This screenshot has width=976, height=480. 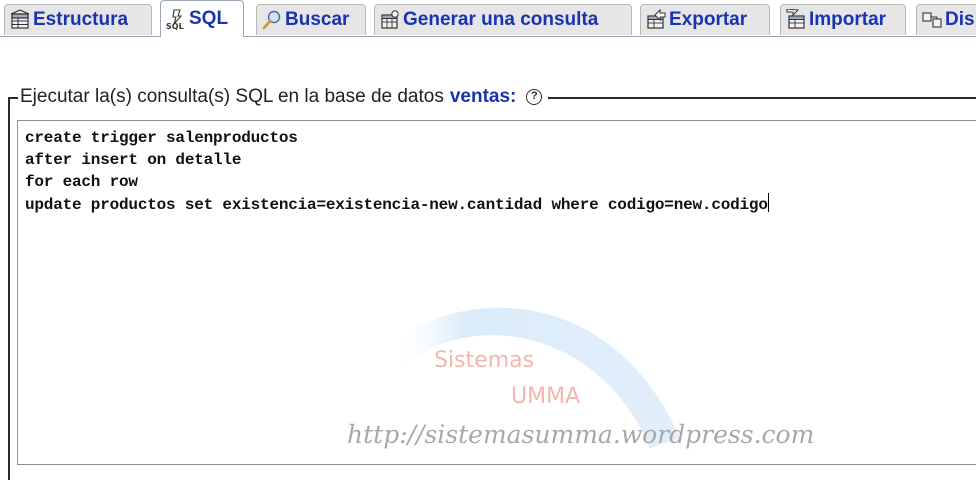 What do you see at coordinates (209, 18) in the screenshot?
I see `tab-label: SQL` at bounding box center [209, 18].